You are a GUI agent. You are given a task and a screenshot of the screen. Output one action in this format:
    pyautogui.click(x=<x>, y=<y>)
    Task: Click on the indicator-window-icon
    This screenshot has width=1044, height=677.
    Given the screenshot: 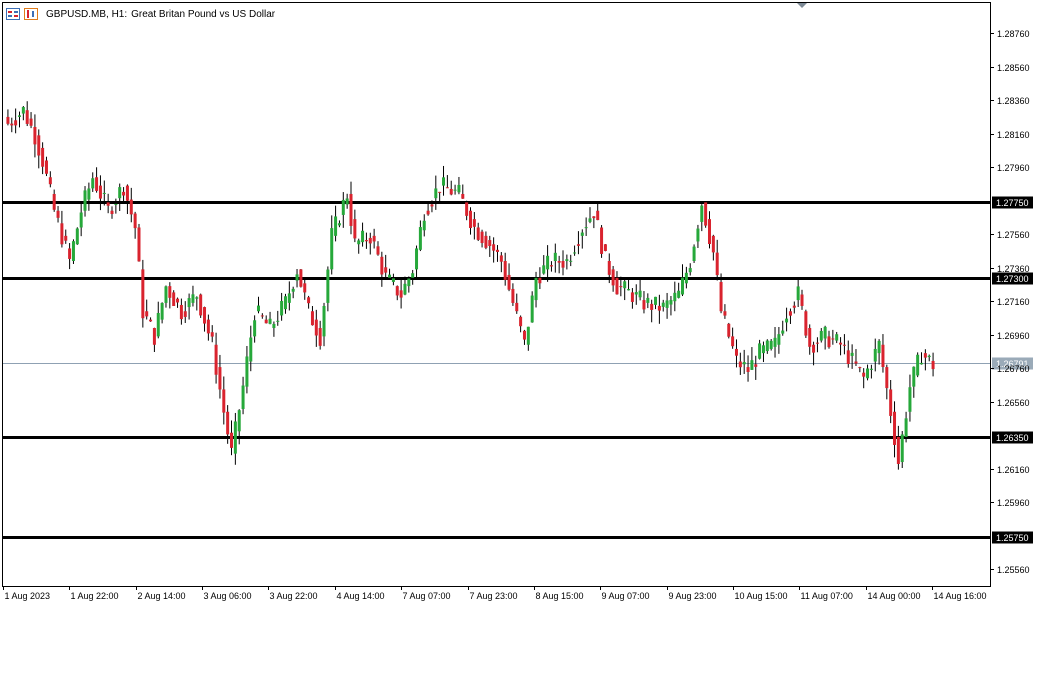 What is the action you would take?
    pyautogui.click(x=31, y=14)
    